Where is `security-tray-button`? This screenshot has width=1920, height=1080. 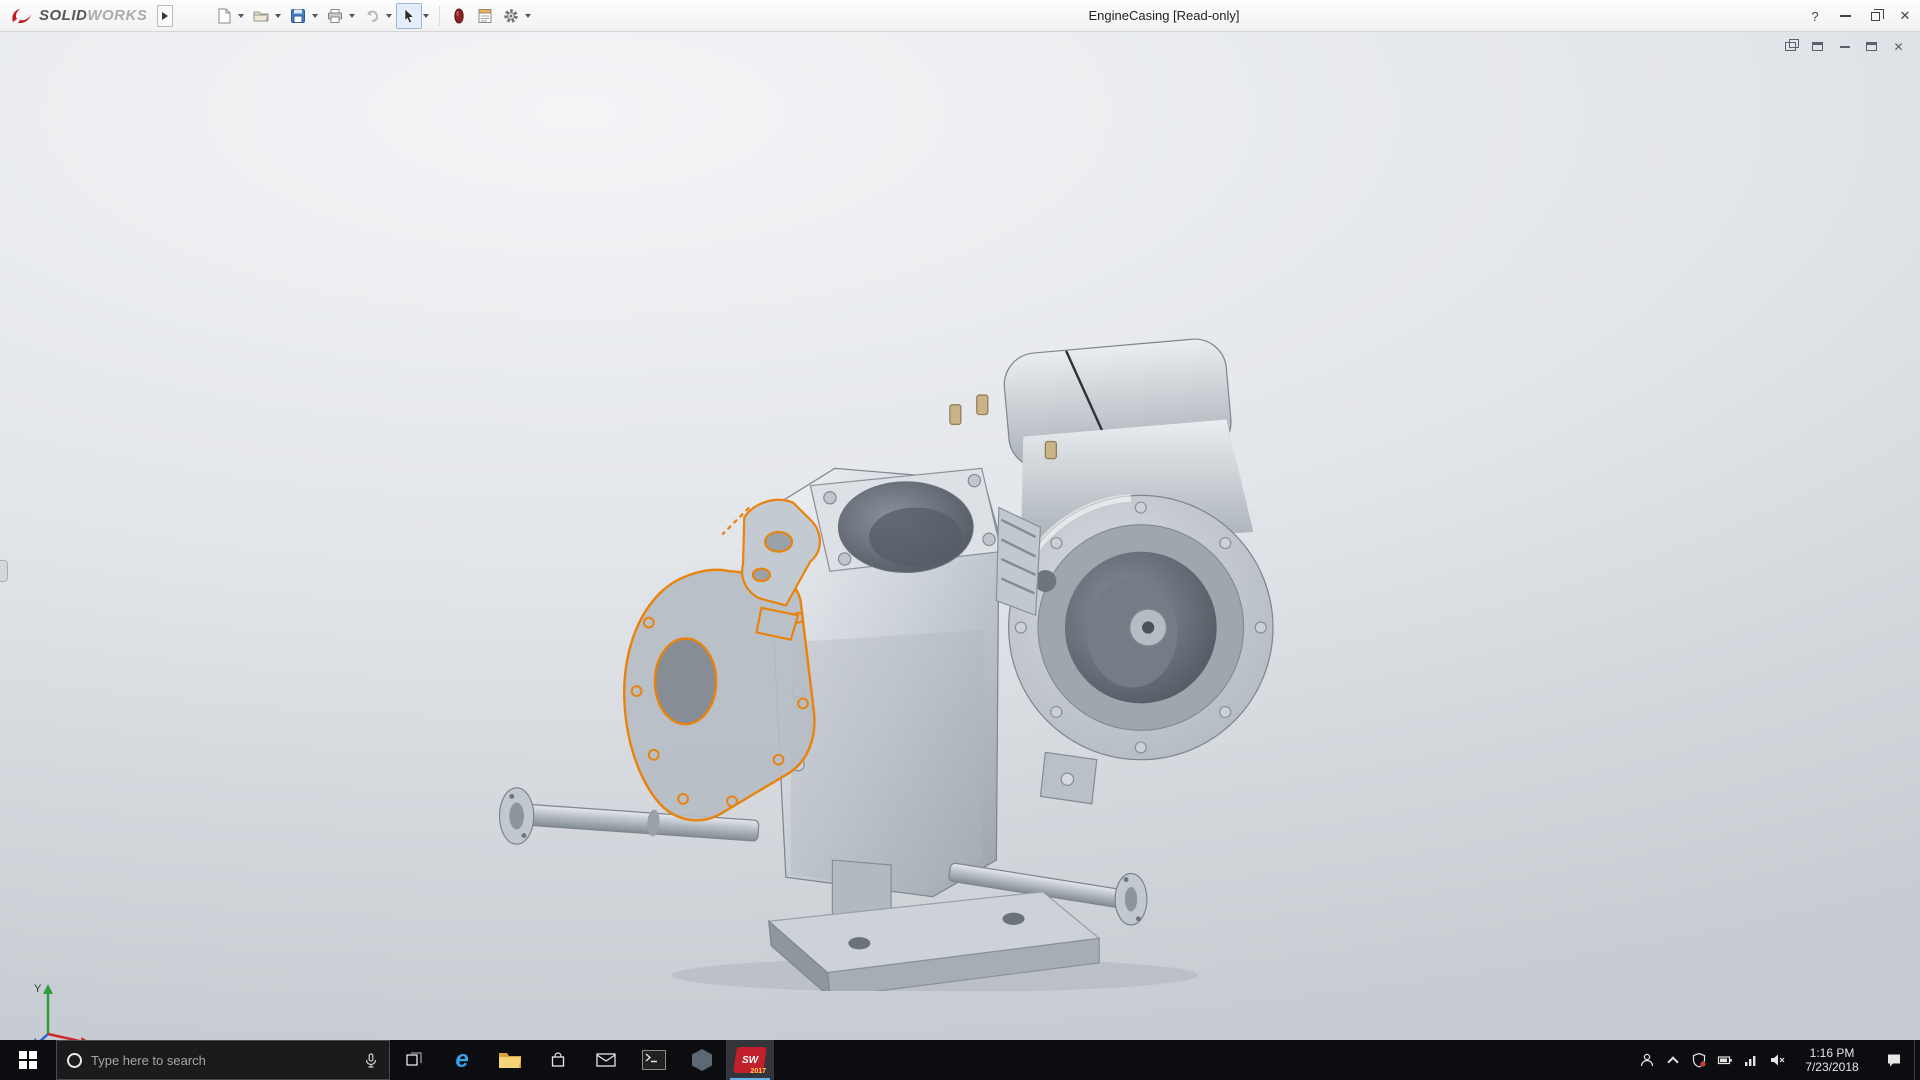
security-tray-button is located at coordinates (1699, 1060).